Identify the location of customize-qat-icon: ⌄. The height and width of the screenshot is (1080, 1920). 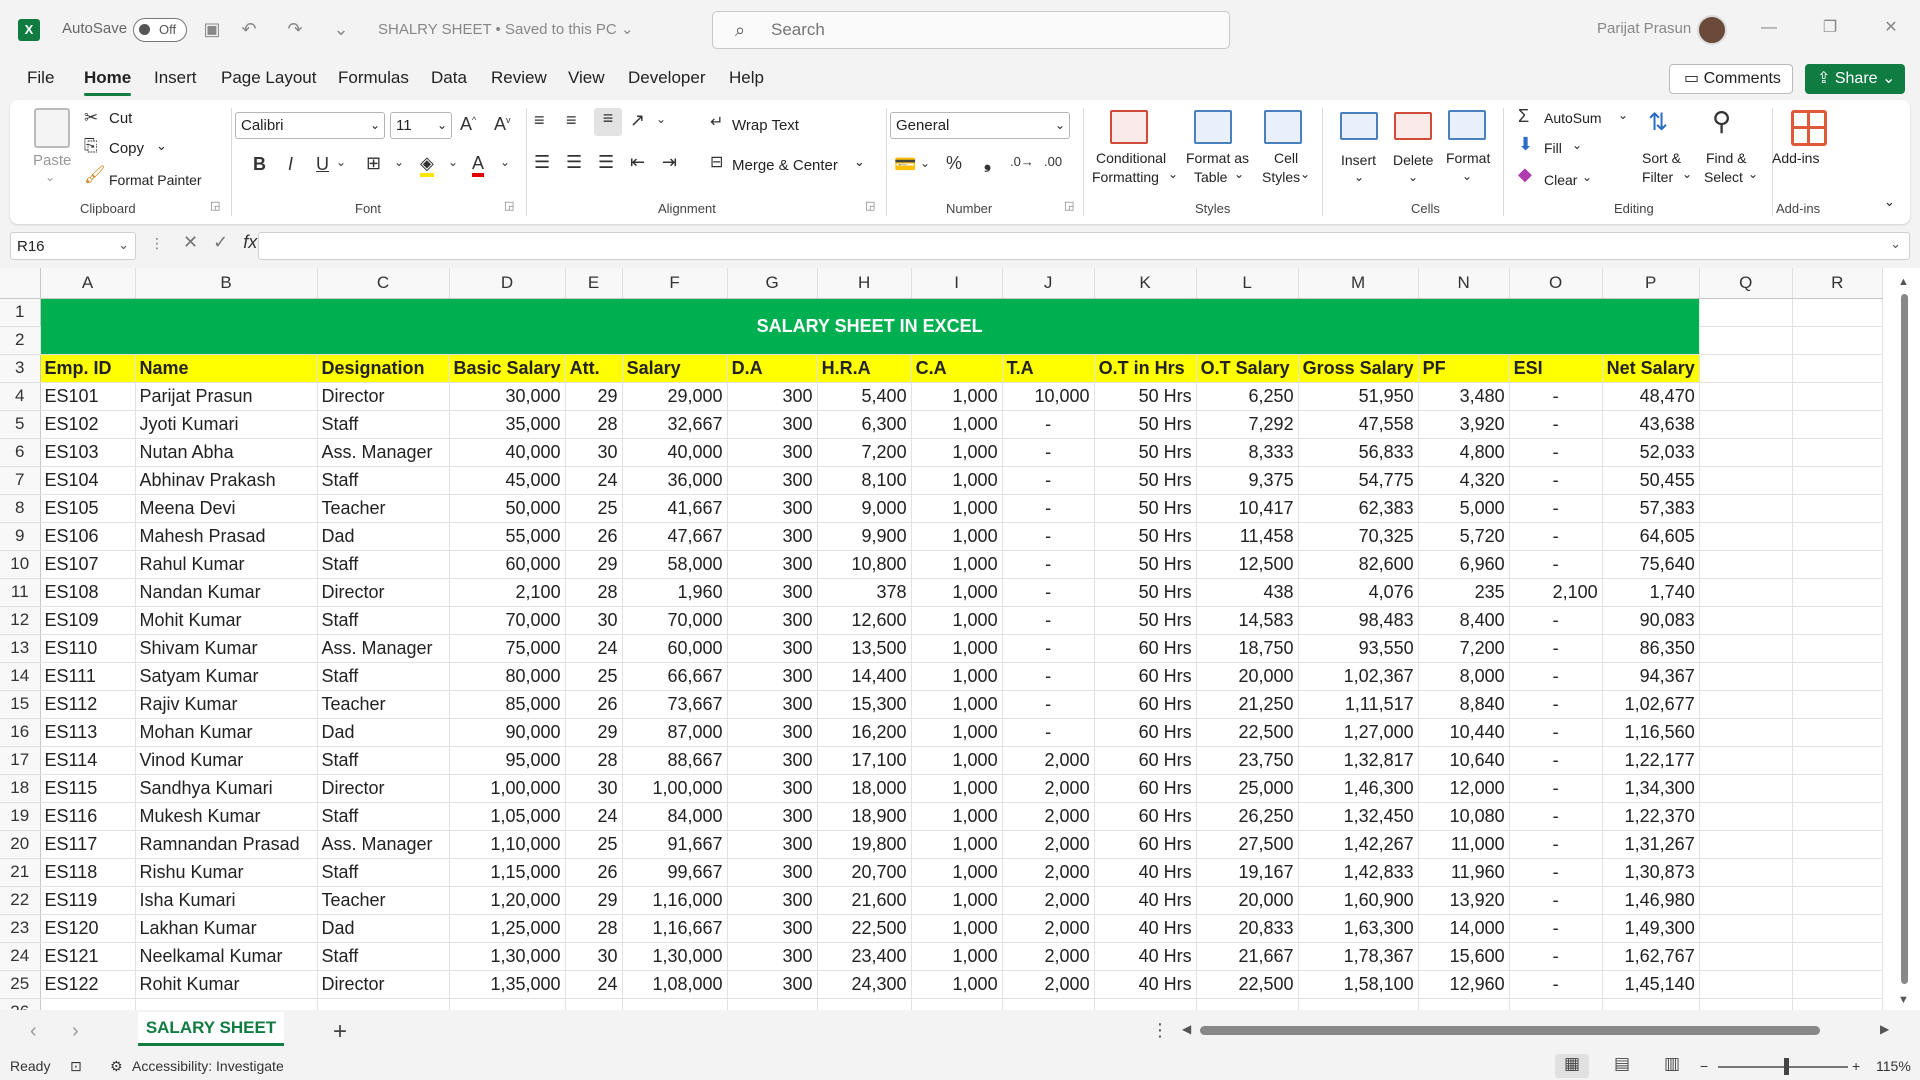
(341, 29).